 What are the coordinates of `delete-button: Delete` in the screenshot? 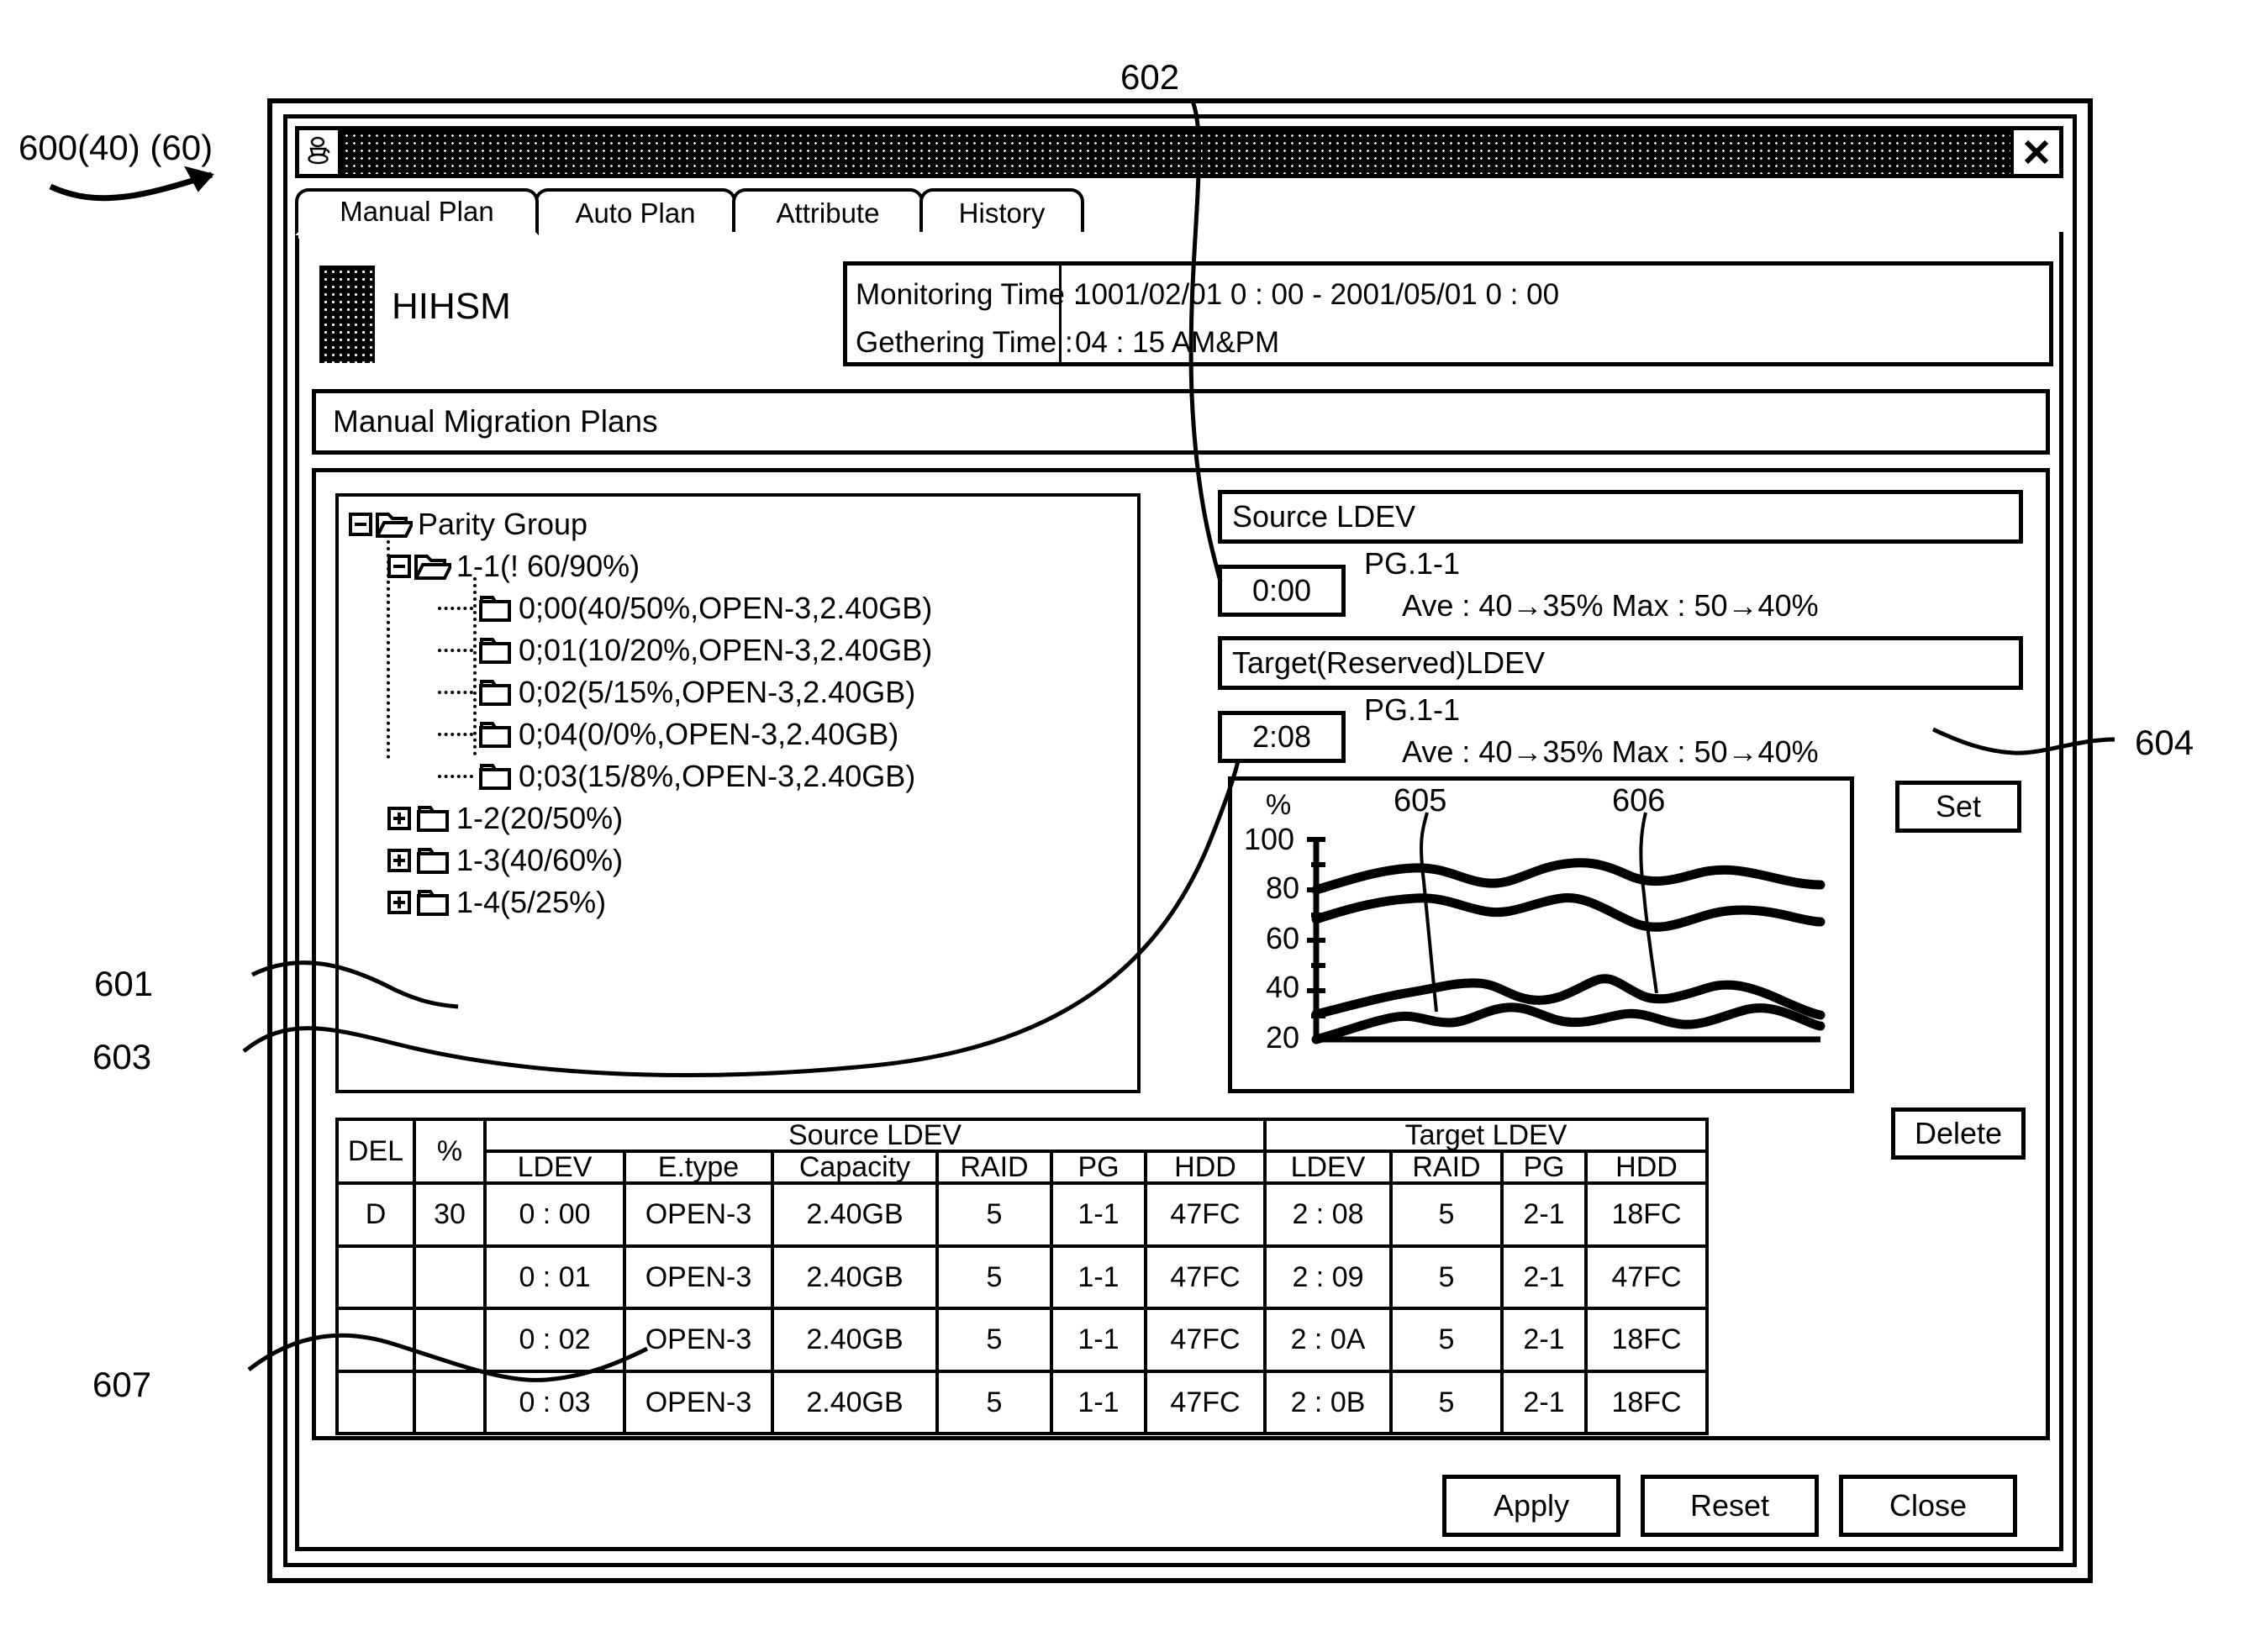 It's located at (1958, 1134).